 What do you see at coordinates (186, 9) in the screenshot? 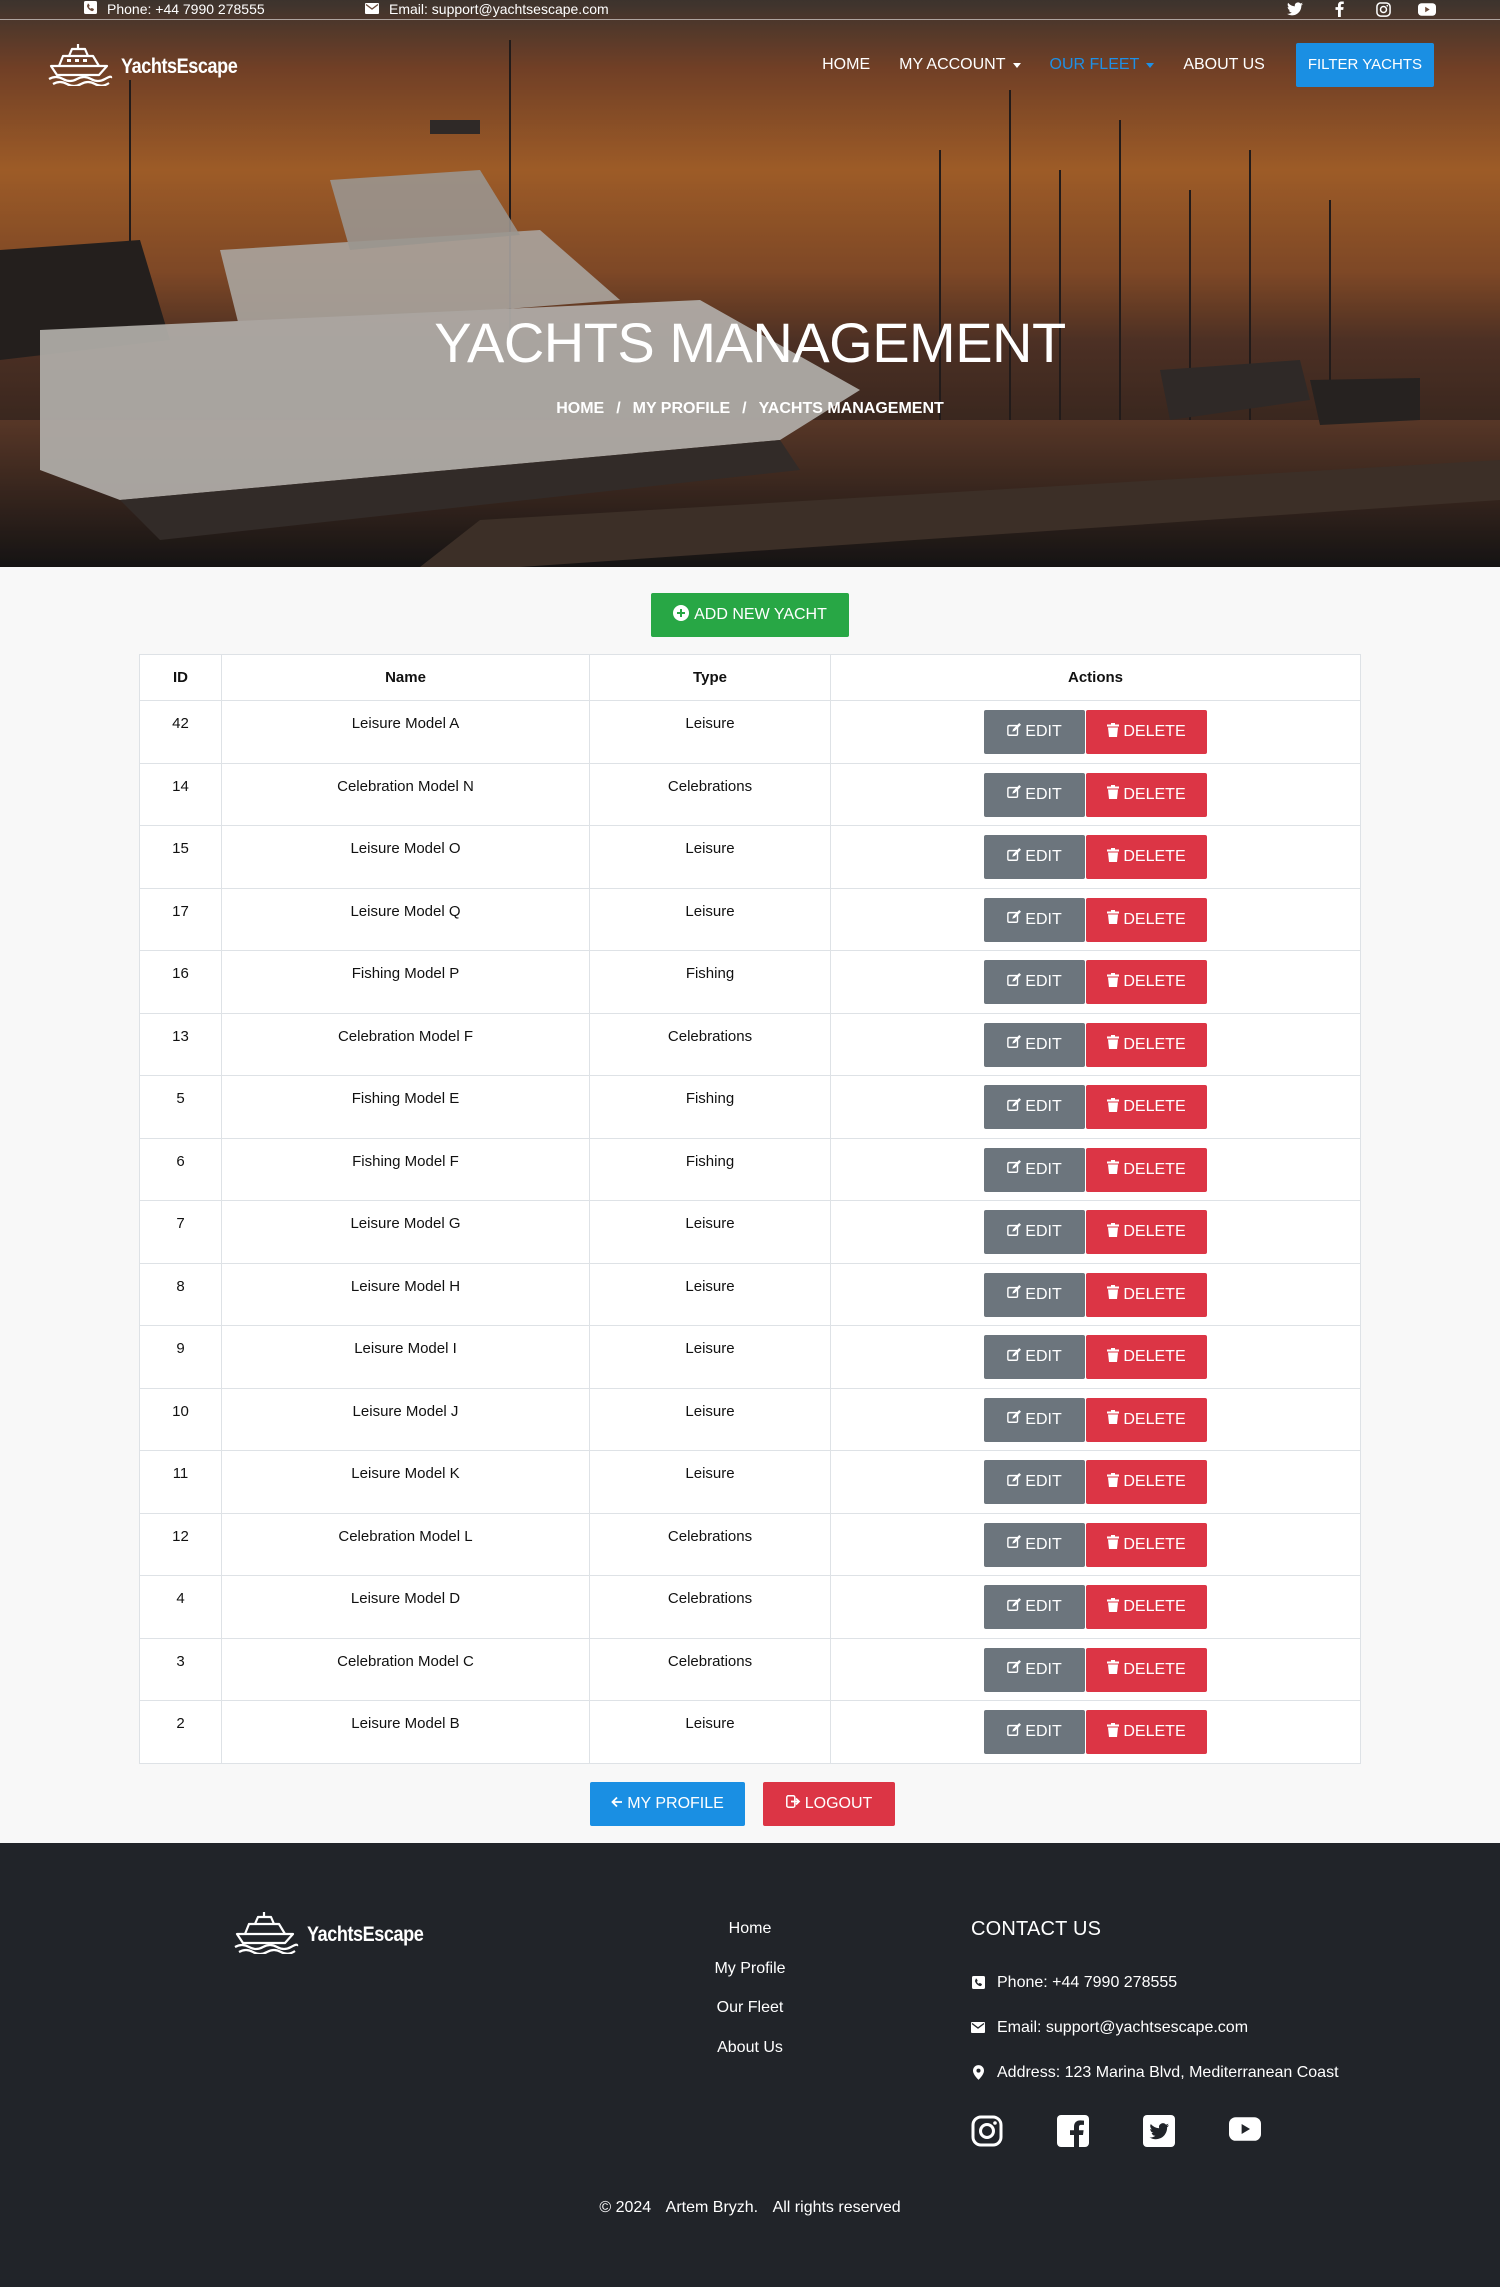
I see `top-phone-text: Phone: +44 7990 278555` at bounding box center [186, 9].